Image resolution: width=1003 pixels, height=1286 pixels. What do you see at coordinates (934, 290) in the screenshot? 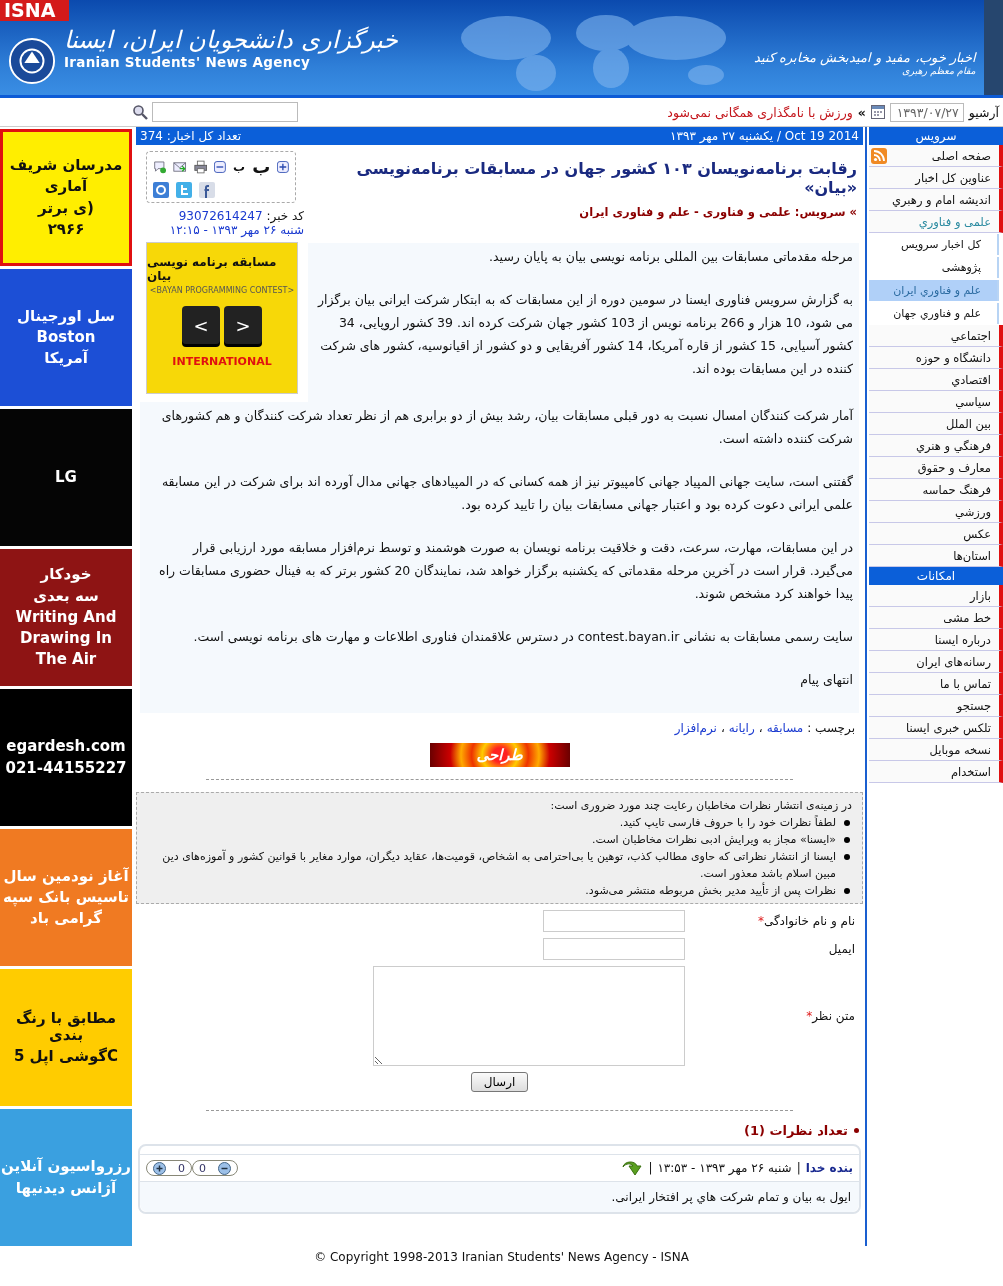
I see `submenu-item: علم و فناوري ايران` at bounding box center [934, 290].